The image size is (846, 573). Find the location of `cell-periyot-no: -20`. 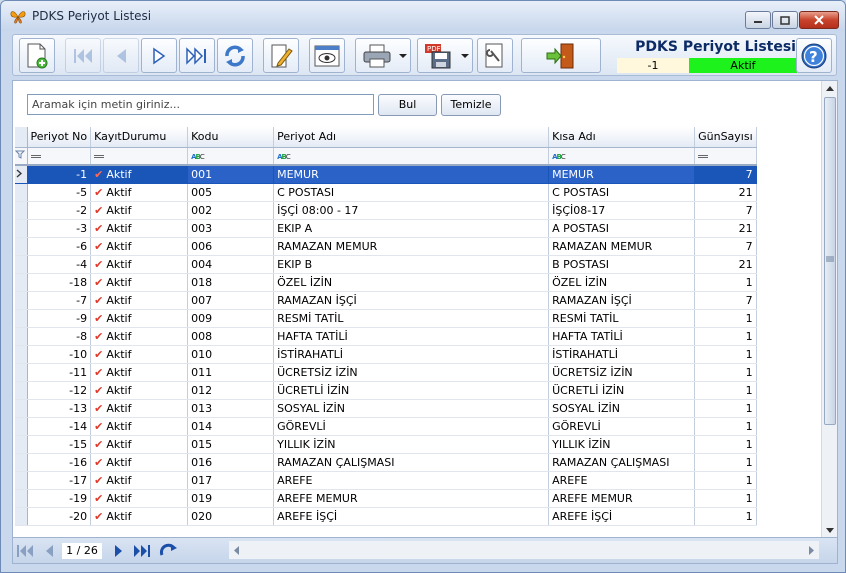

cell-periyot-no: -20 is located at coordinates (59, 516).